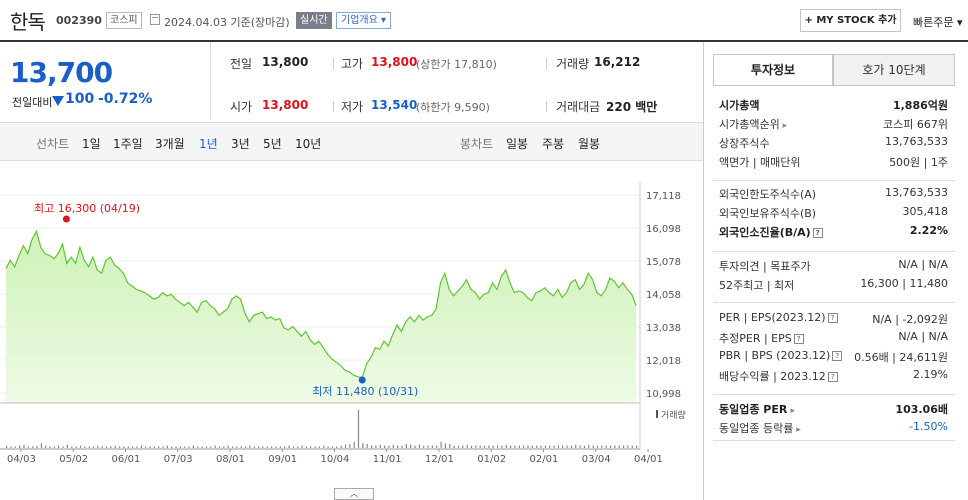  What do you see at coordinates (352, 107) in the screenshot?
I see `low-label: 저가` at bounding box center [352, 107].